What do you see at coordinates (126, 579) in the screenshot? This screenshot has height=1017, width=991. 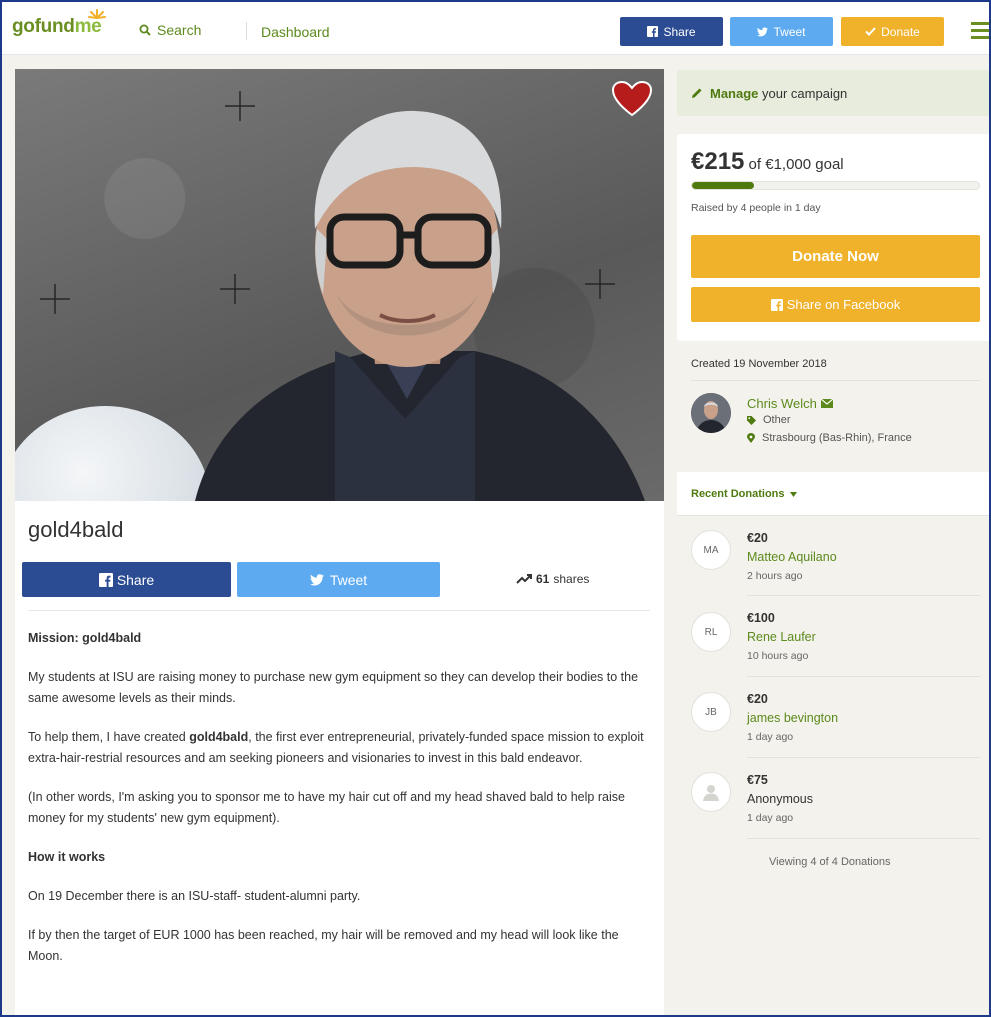 I see `facebook-share-button: Share` at bounding box center [126, 579].